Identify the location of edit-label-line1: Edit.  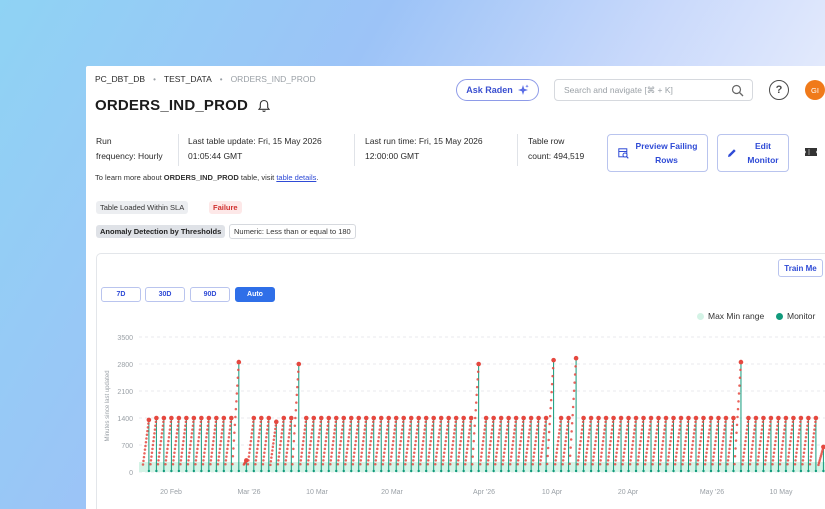
(763, 146).